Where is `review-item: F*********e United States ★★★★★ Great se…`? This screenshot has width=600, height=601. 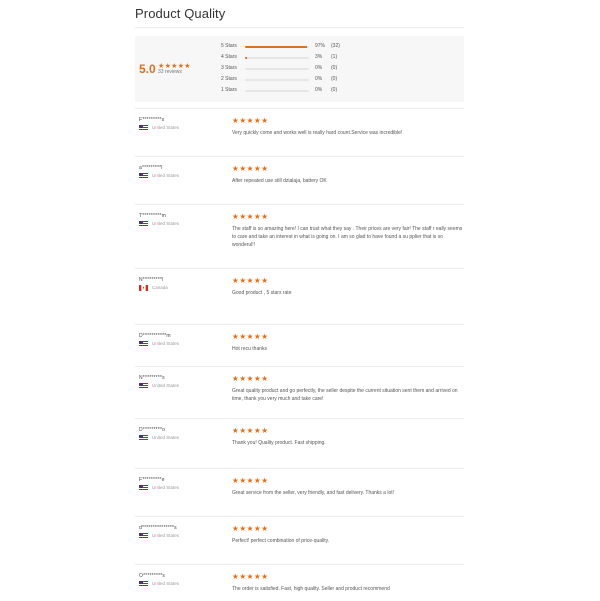 review-item: F*********e United States ★★★★★ Great se… is located at coordinates (299, 492).